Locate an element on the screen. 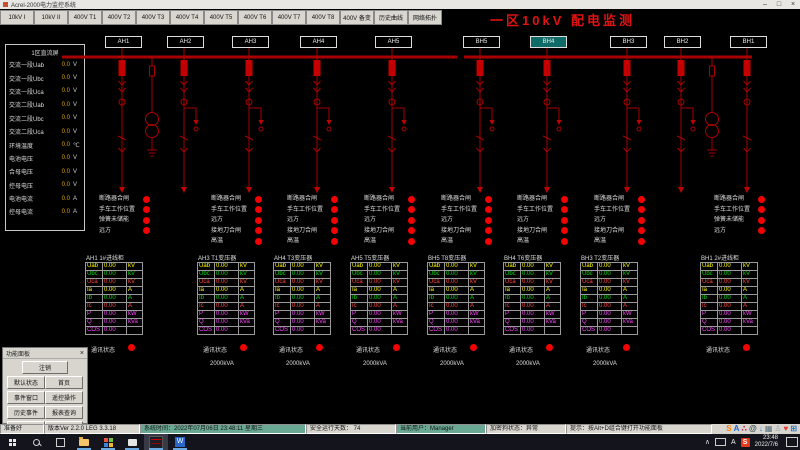 The image size is (800, 450). table-title: AH1 1#进线柜 is located at coordinates (105, 259).